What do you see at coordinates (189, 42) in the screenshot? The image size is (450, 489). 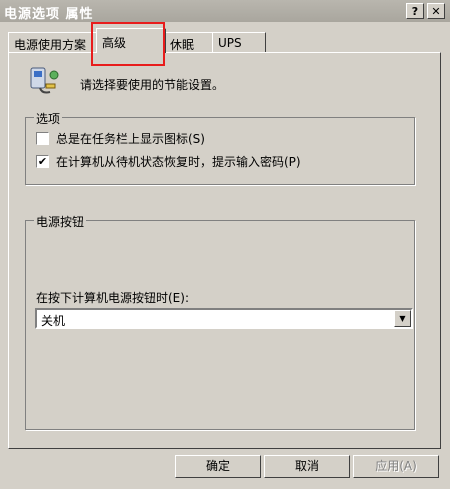 I see `tab-hibernate: 休眠` at bounding box center [189, 42].